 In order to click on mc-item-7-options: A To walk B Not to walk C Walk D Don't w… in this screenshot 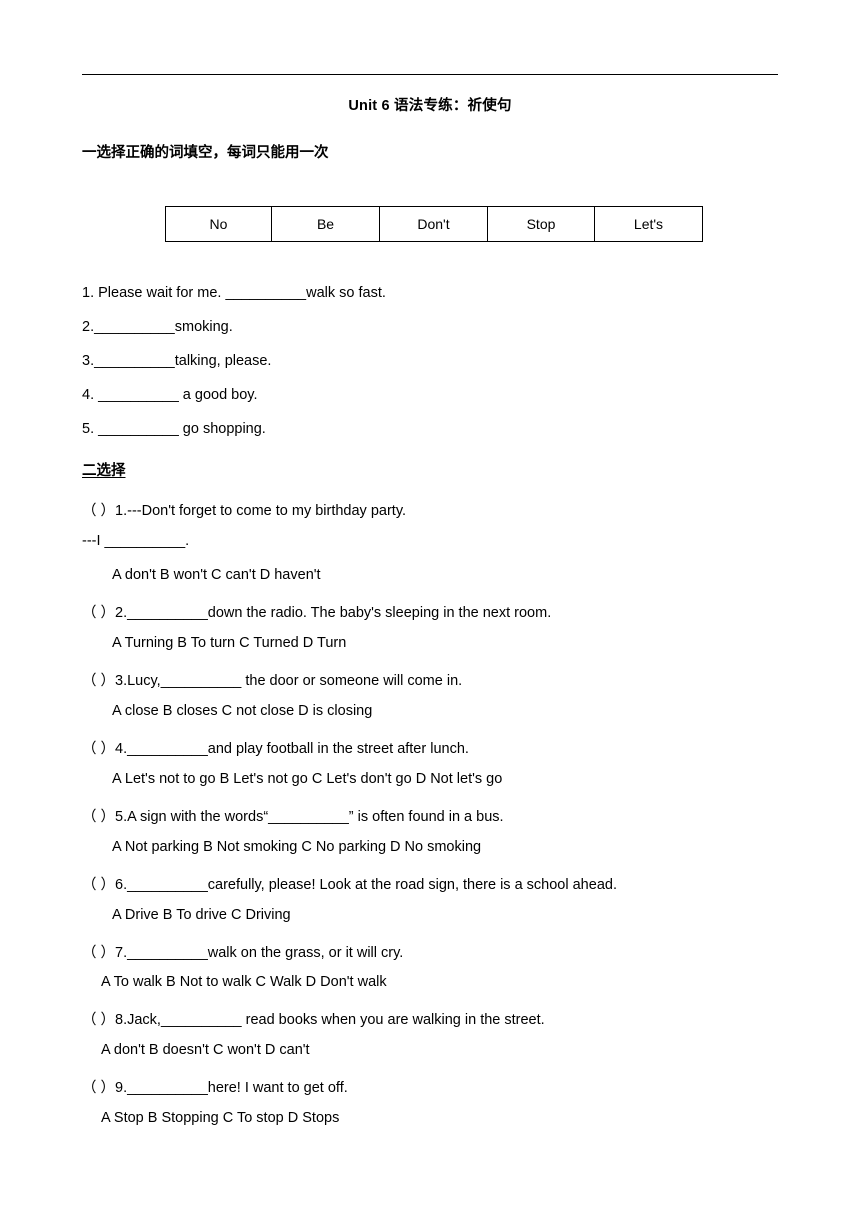, I will do `click(244, 982)`.